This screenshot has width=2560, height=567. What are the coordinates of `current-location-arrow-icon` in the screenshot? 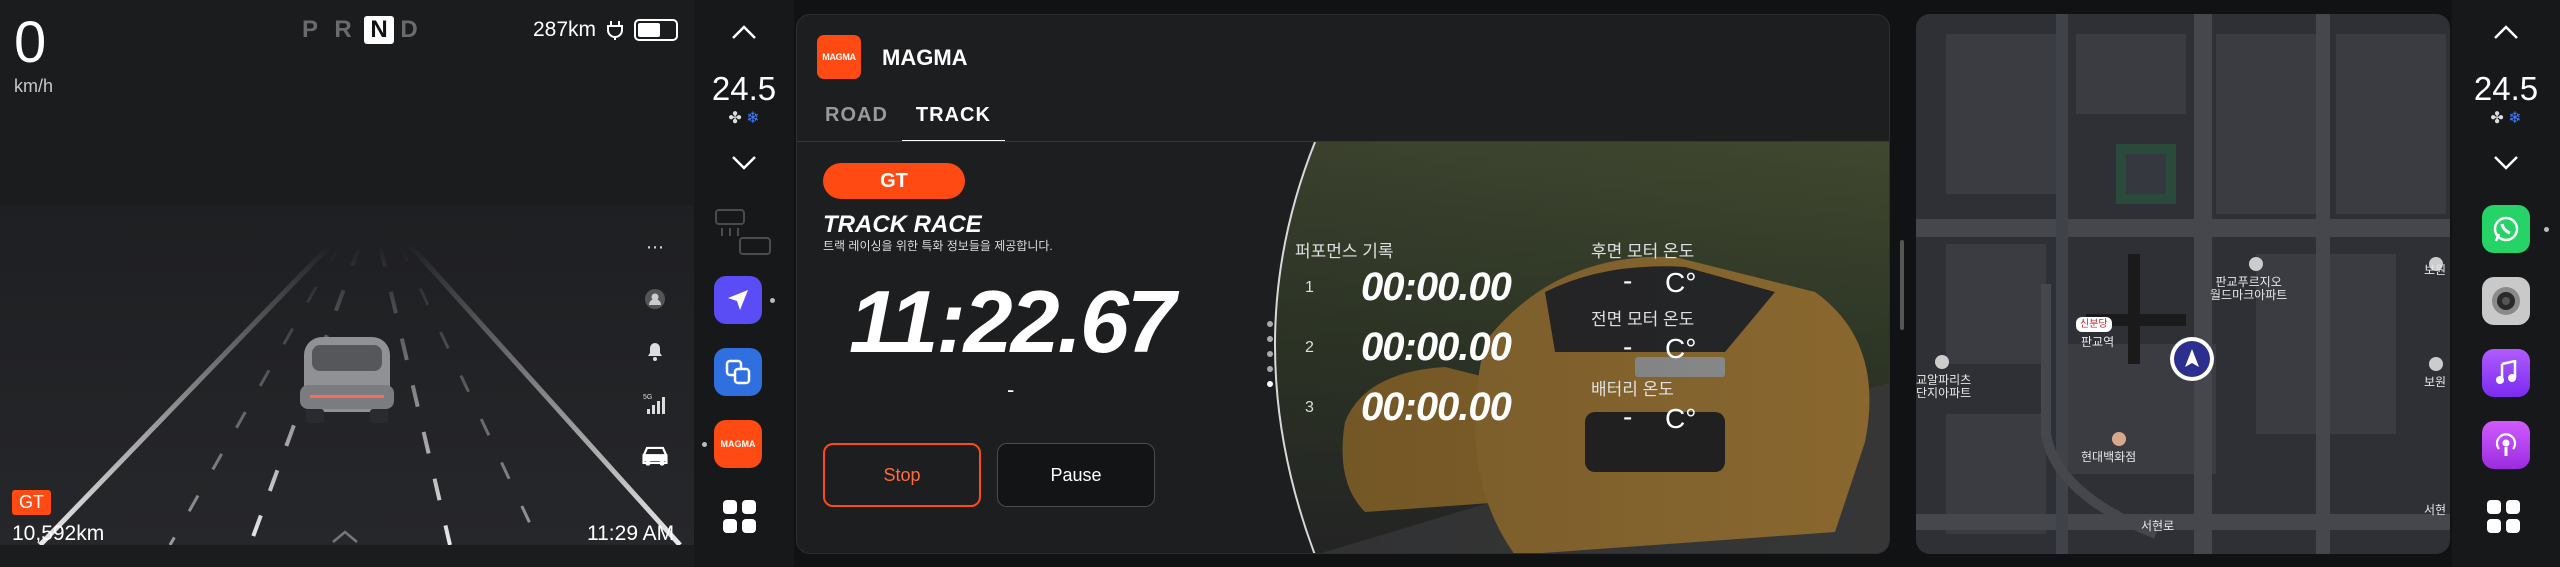 It's located at (2192, 359).